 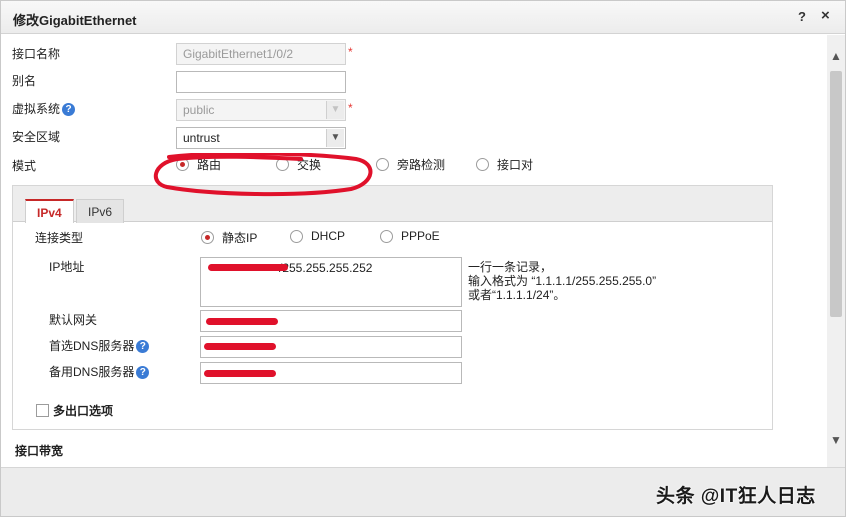 What do you see at coordinates (75, 20) in the screenshot?
I see `dialog-title: 修改GigabitEthernet` at bounding box center [75, 20].